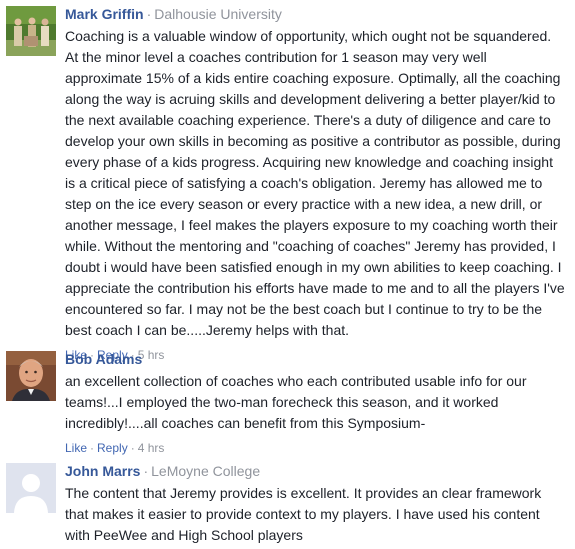 The height and width of the screenshot is (549, 575). I want to click on comment-actions: Like · Reply · 4 hrs, so click(315, 448).